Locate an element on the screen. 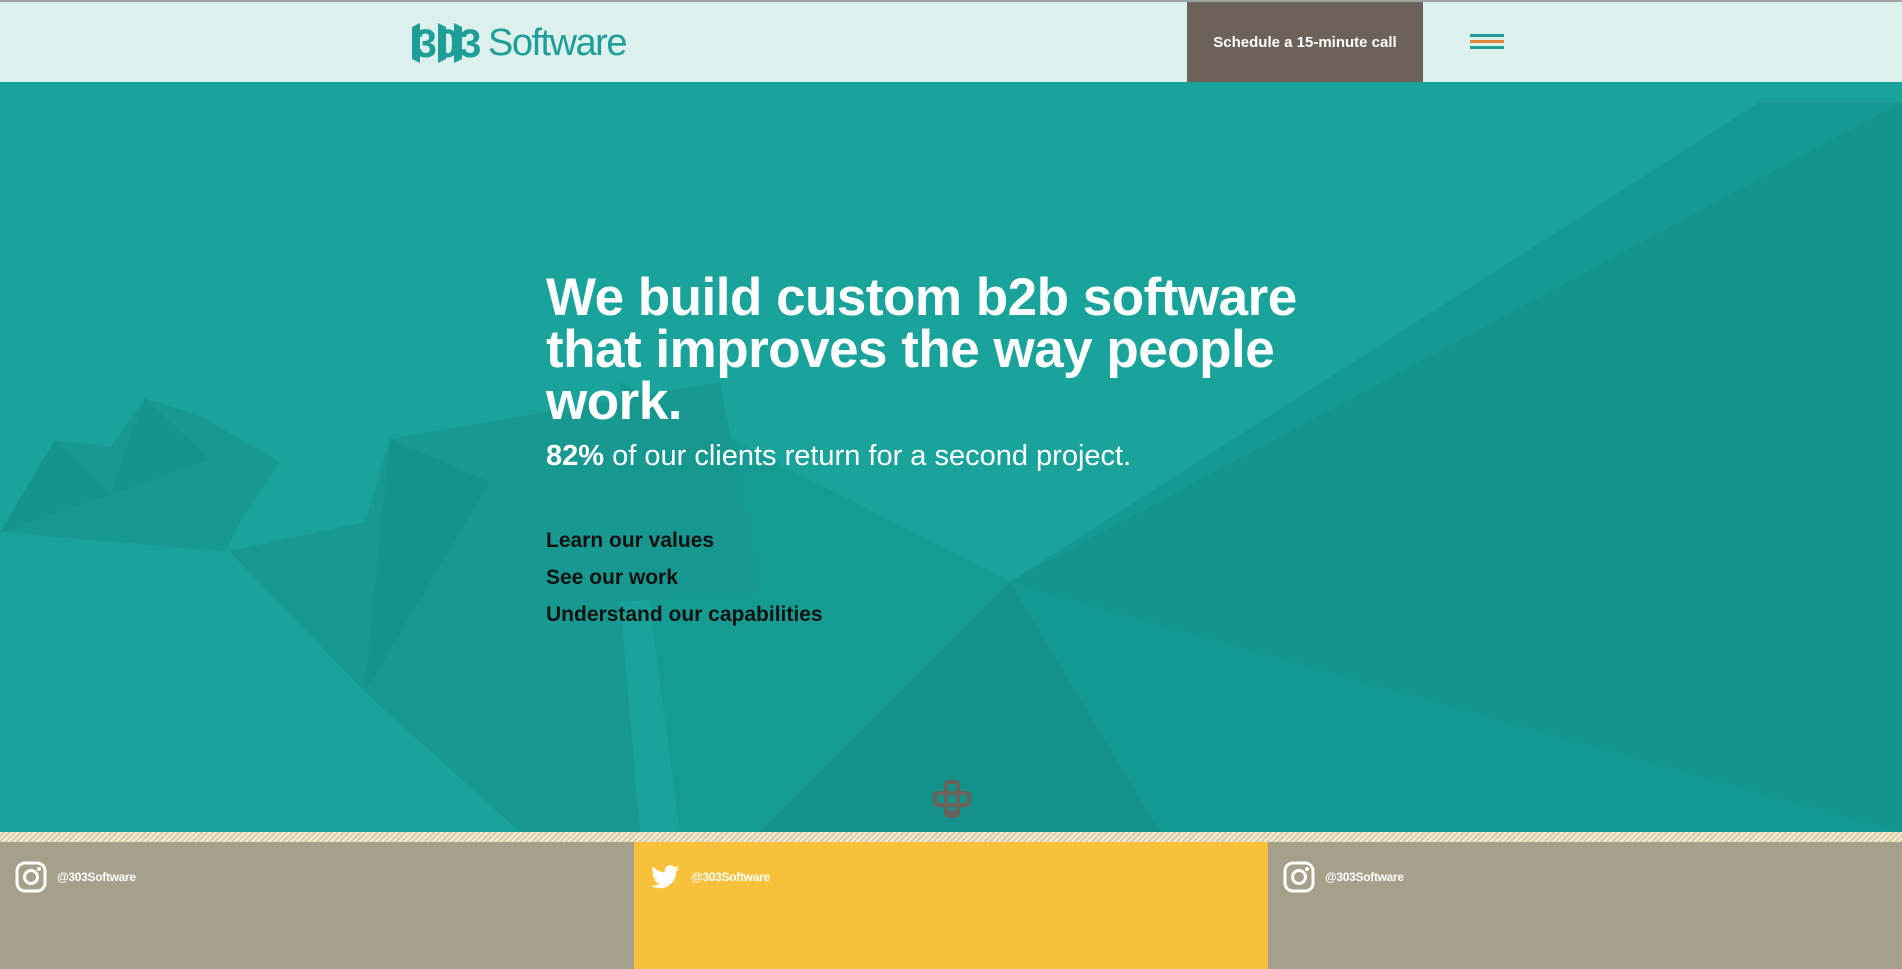 This screenshot has width=1902, height=969. site-header: 303 Software Schedule a 15-minute call is located at coordinates (951, 42).